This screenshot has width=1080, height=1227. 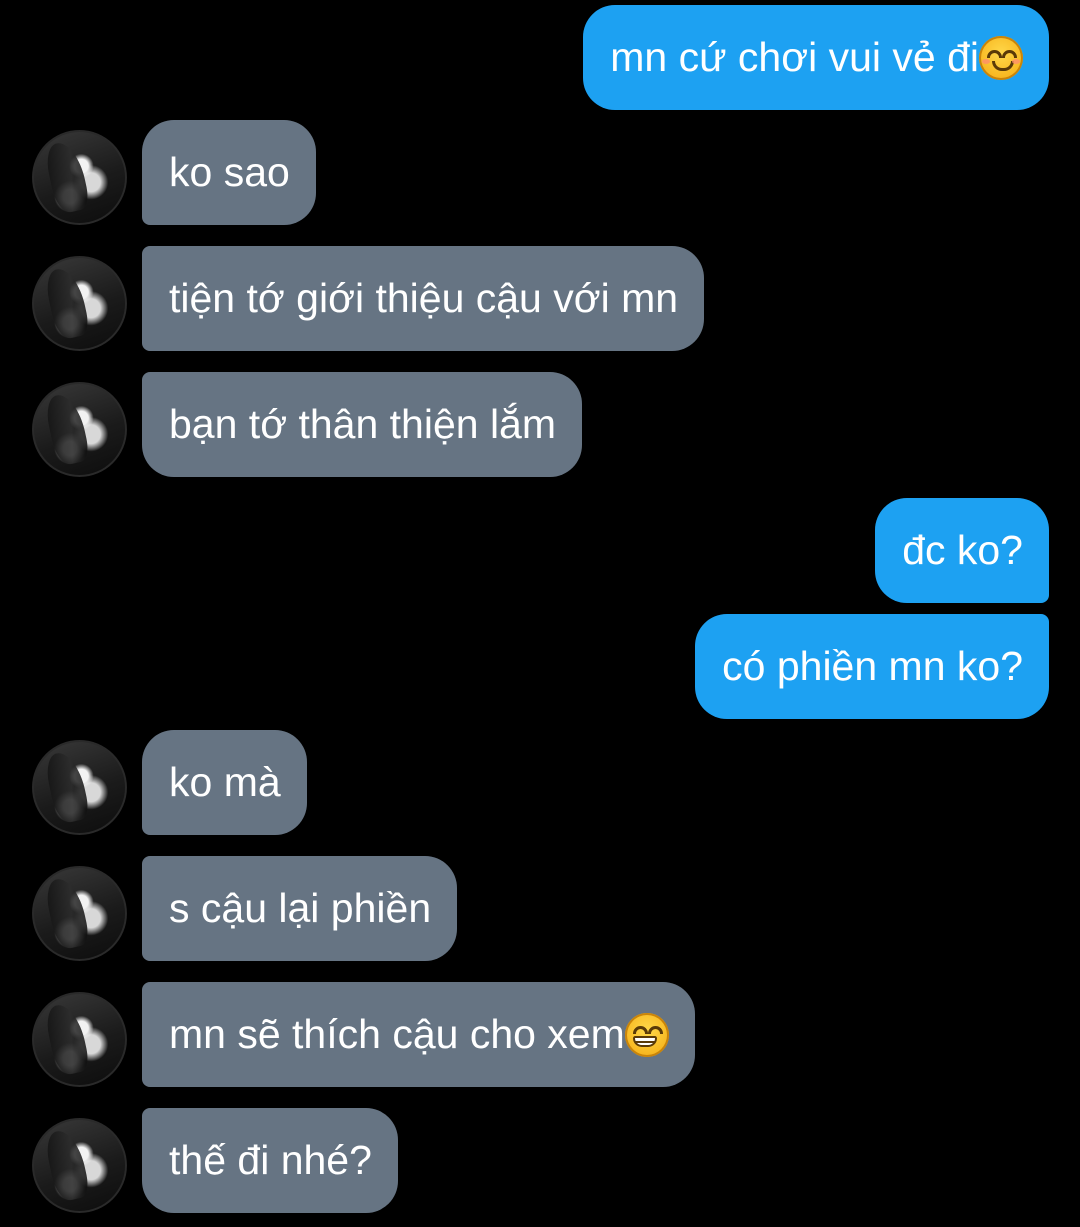 I want to click on message-bubble: ko sao, so click(x=229, y=172).